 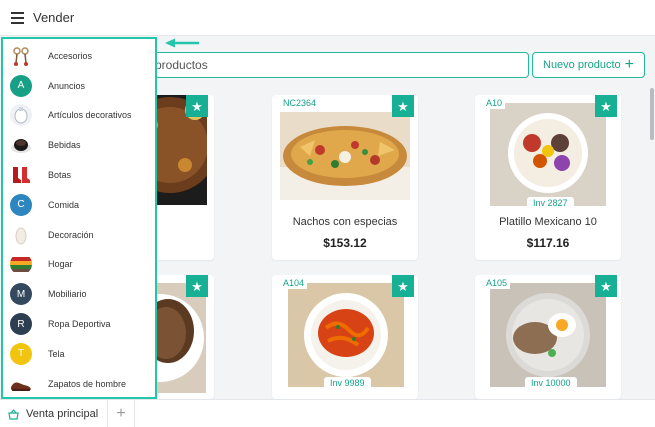 I want to click on product-sku: A104, so click(x=294, y=283).